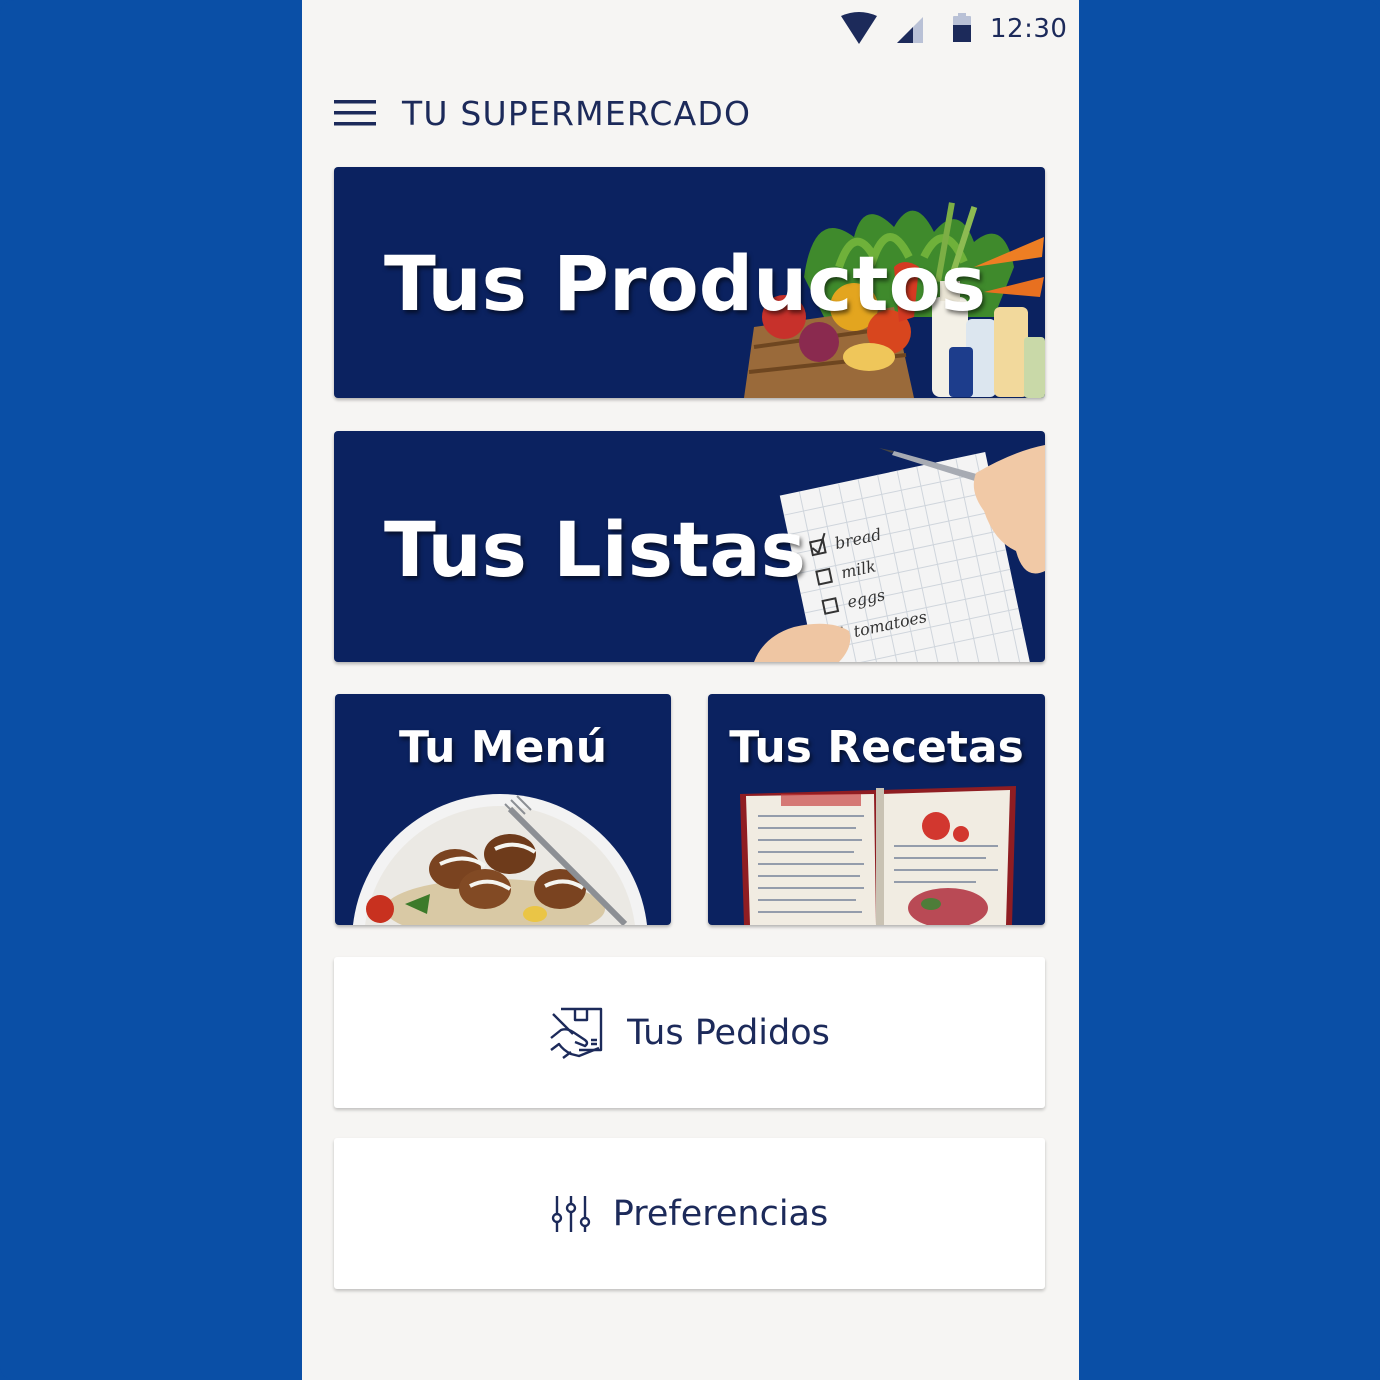  I want to click on recipe-book-image, so click(878, 855).